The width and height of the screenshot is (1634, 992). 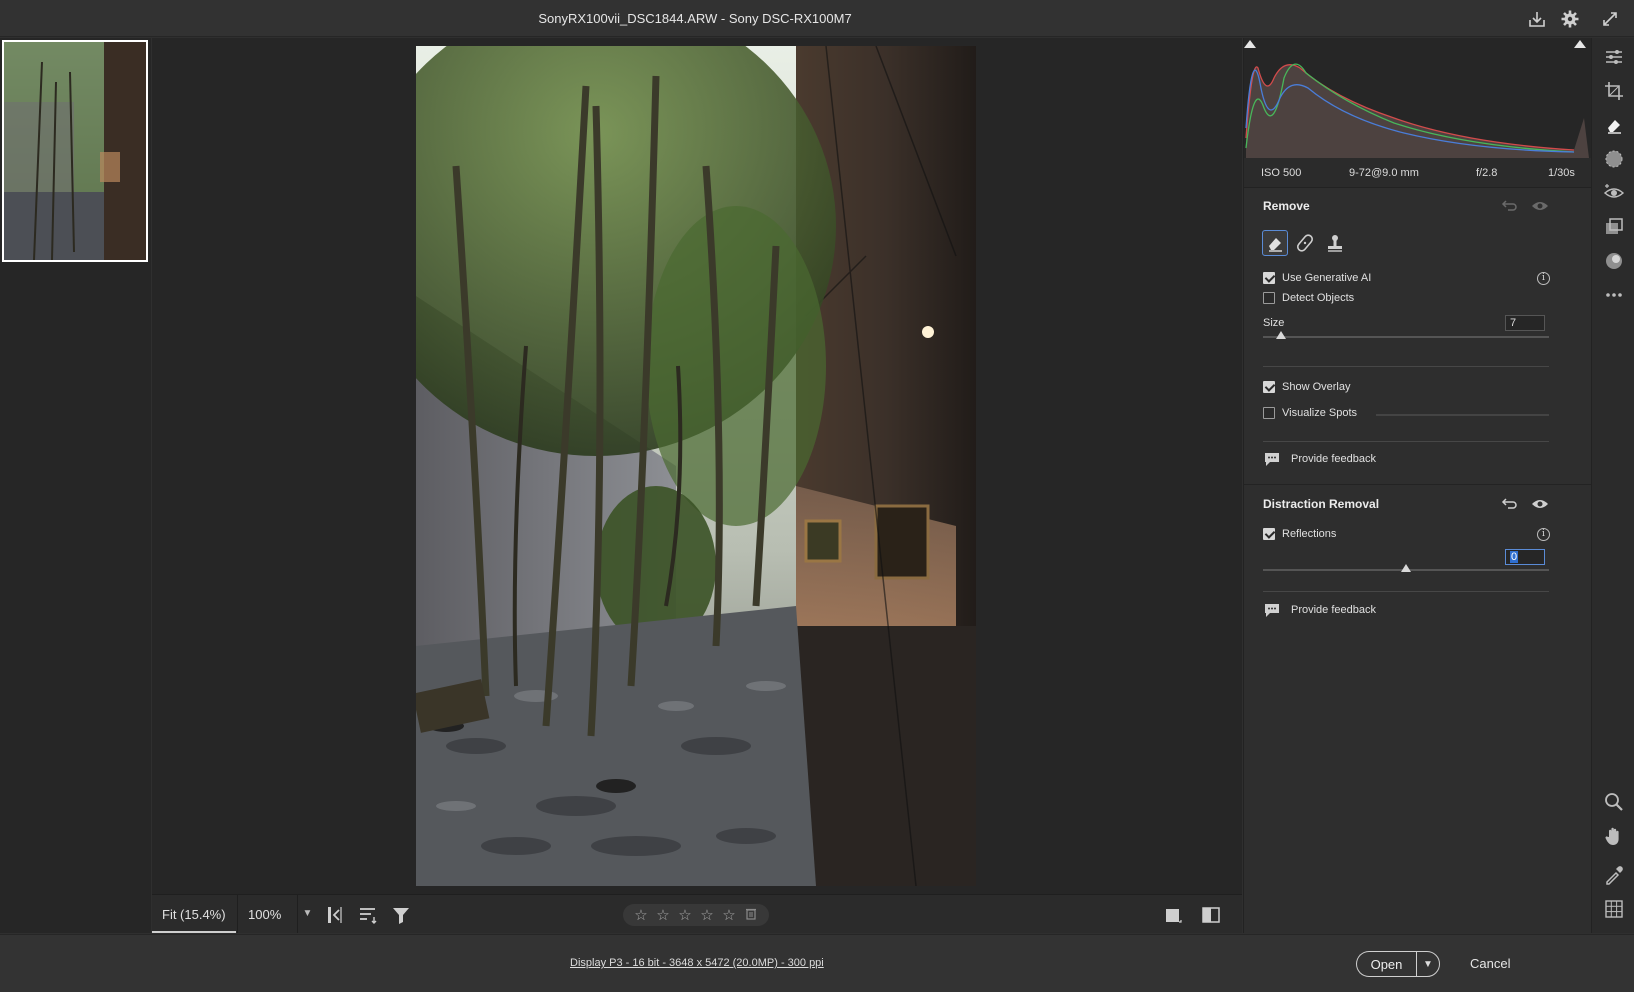 I want to click on sort-icon, so click(x=368, y=915).